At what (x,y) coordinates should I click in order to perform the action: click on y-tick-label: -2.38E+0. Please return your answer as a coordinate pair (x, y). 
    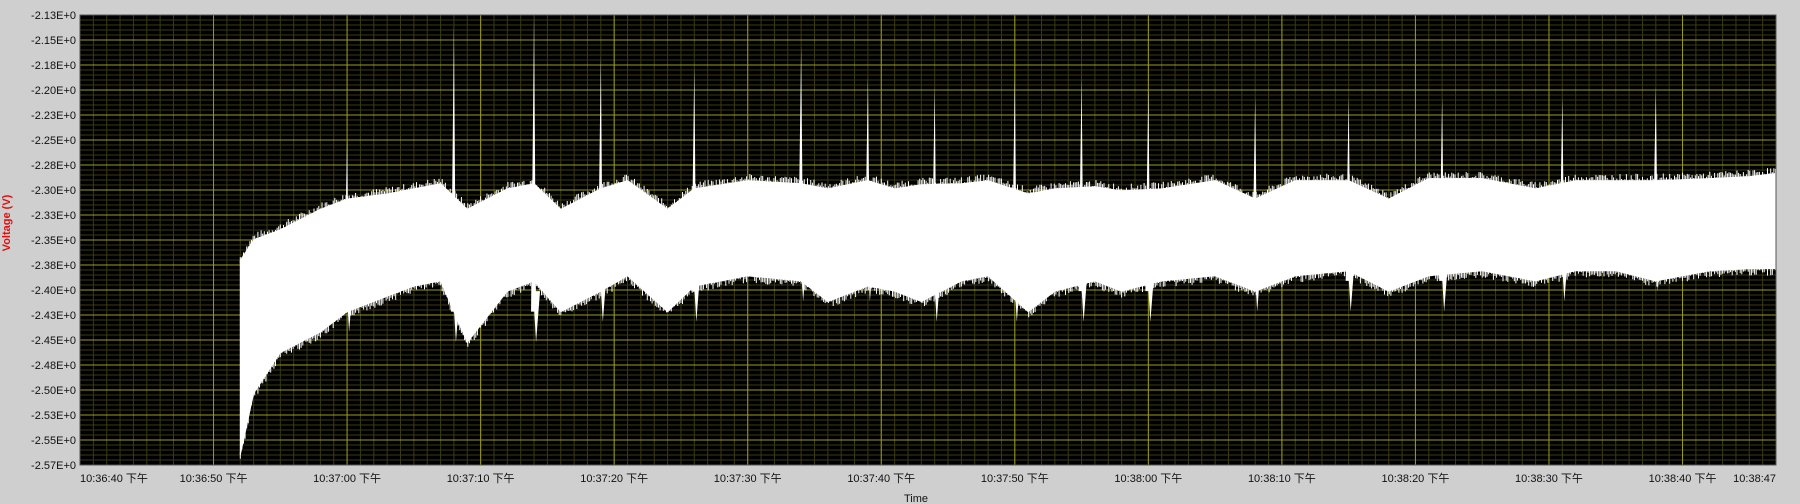
    Looking at the image, I should click on (53, 266).